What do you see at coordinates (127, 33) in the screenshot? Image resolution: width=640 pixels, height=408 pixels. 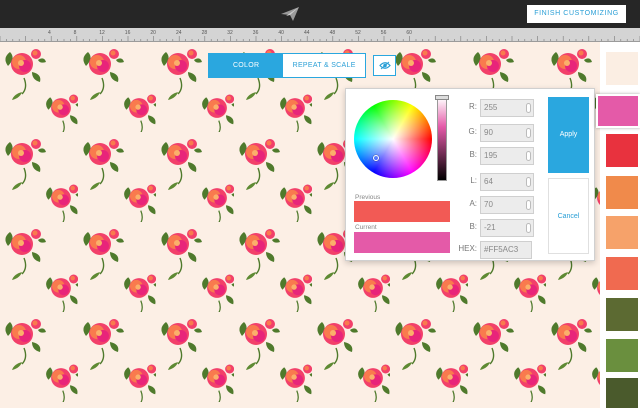 I see `ruler-number: 16` at bounding box center [127, 33].